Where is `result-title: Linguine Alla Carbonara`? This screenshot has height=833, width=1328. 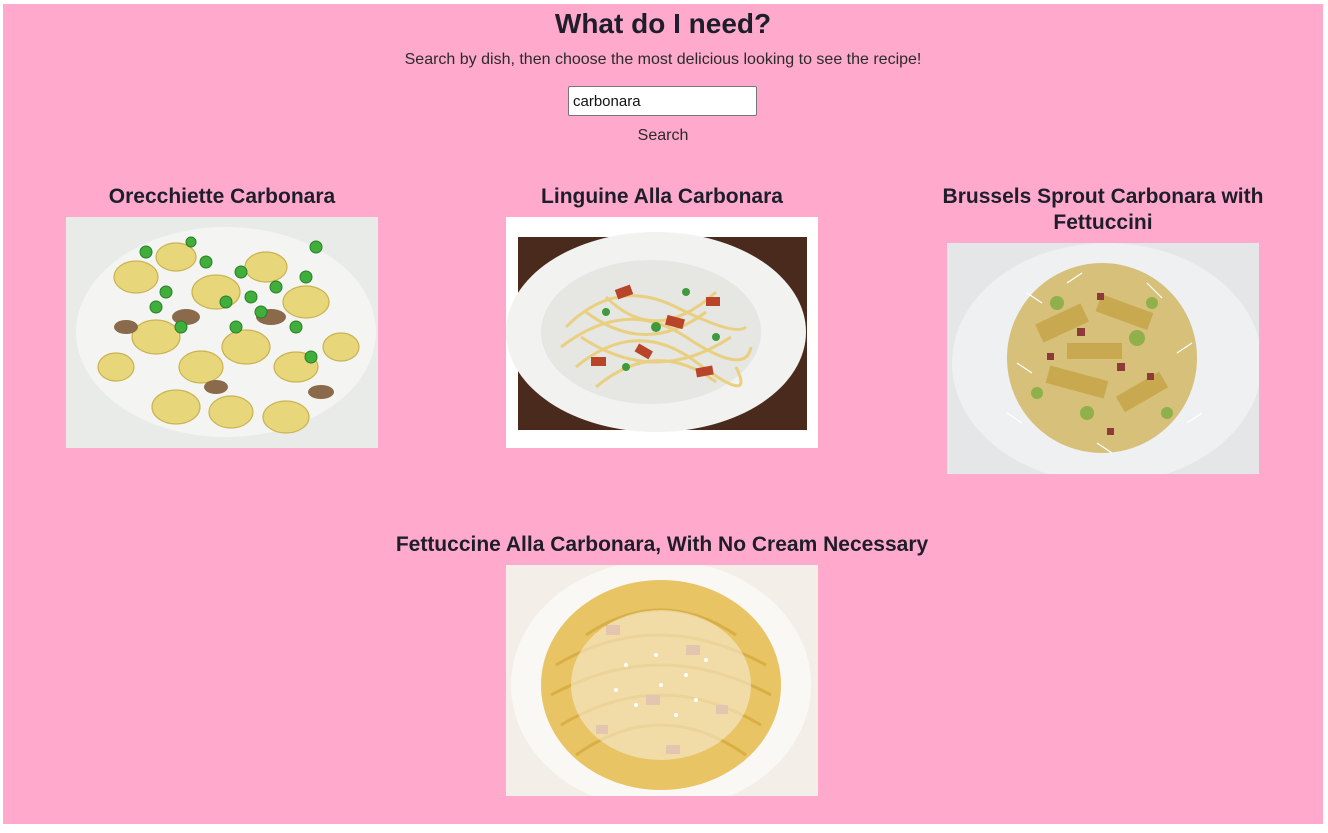 result-title: Linguine Alla Carbonara is located at coordinates (662, 197).